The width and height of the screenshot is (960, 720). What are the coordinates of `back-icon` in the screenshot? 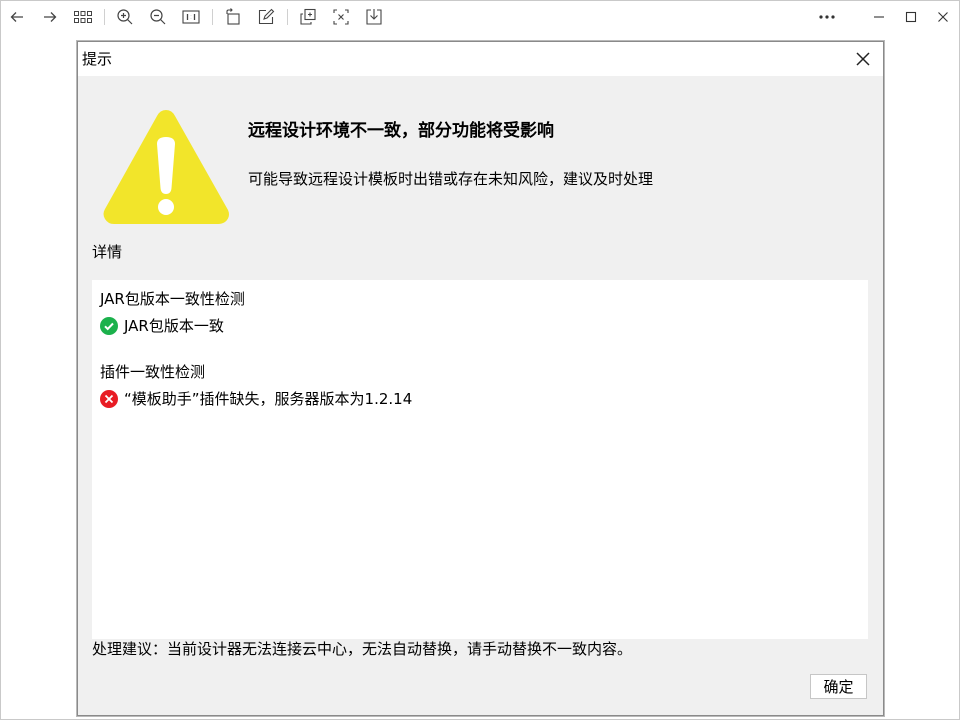 It's located at (17, 17).